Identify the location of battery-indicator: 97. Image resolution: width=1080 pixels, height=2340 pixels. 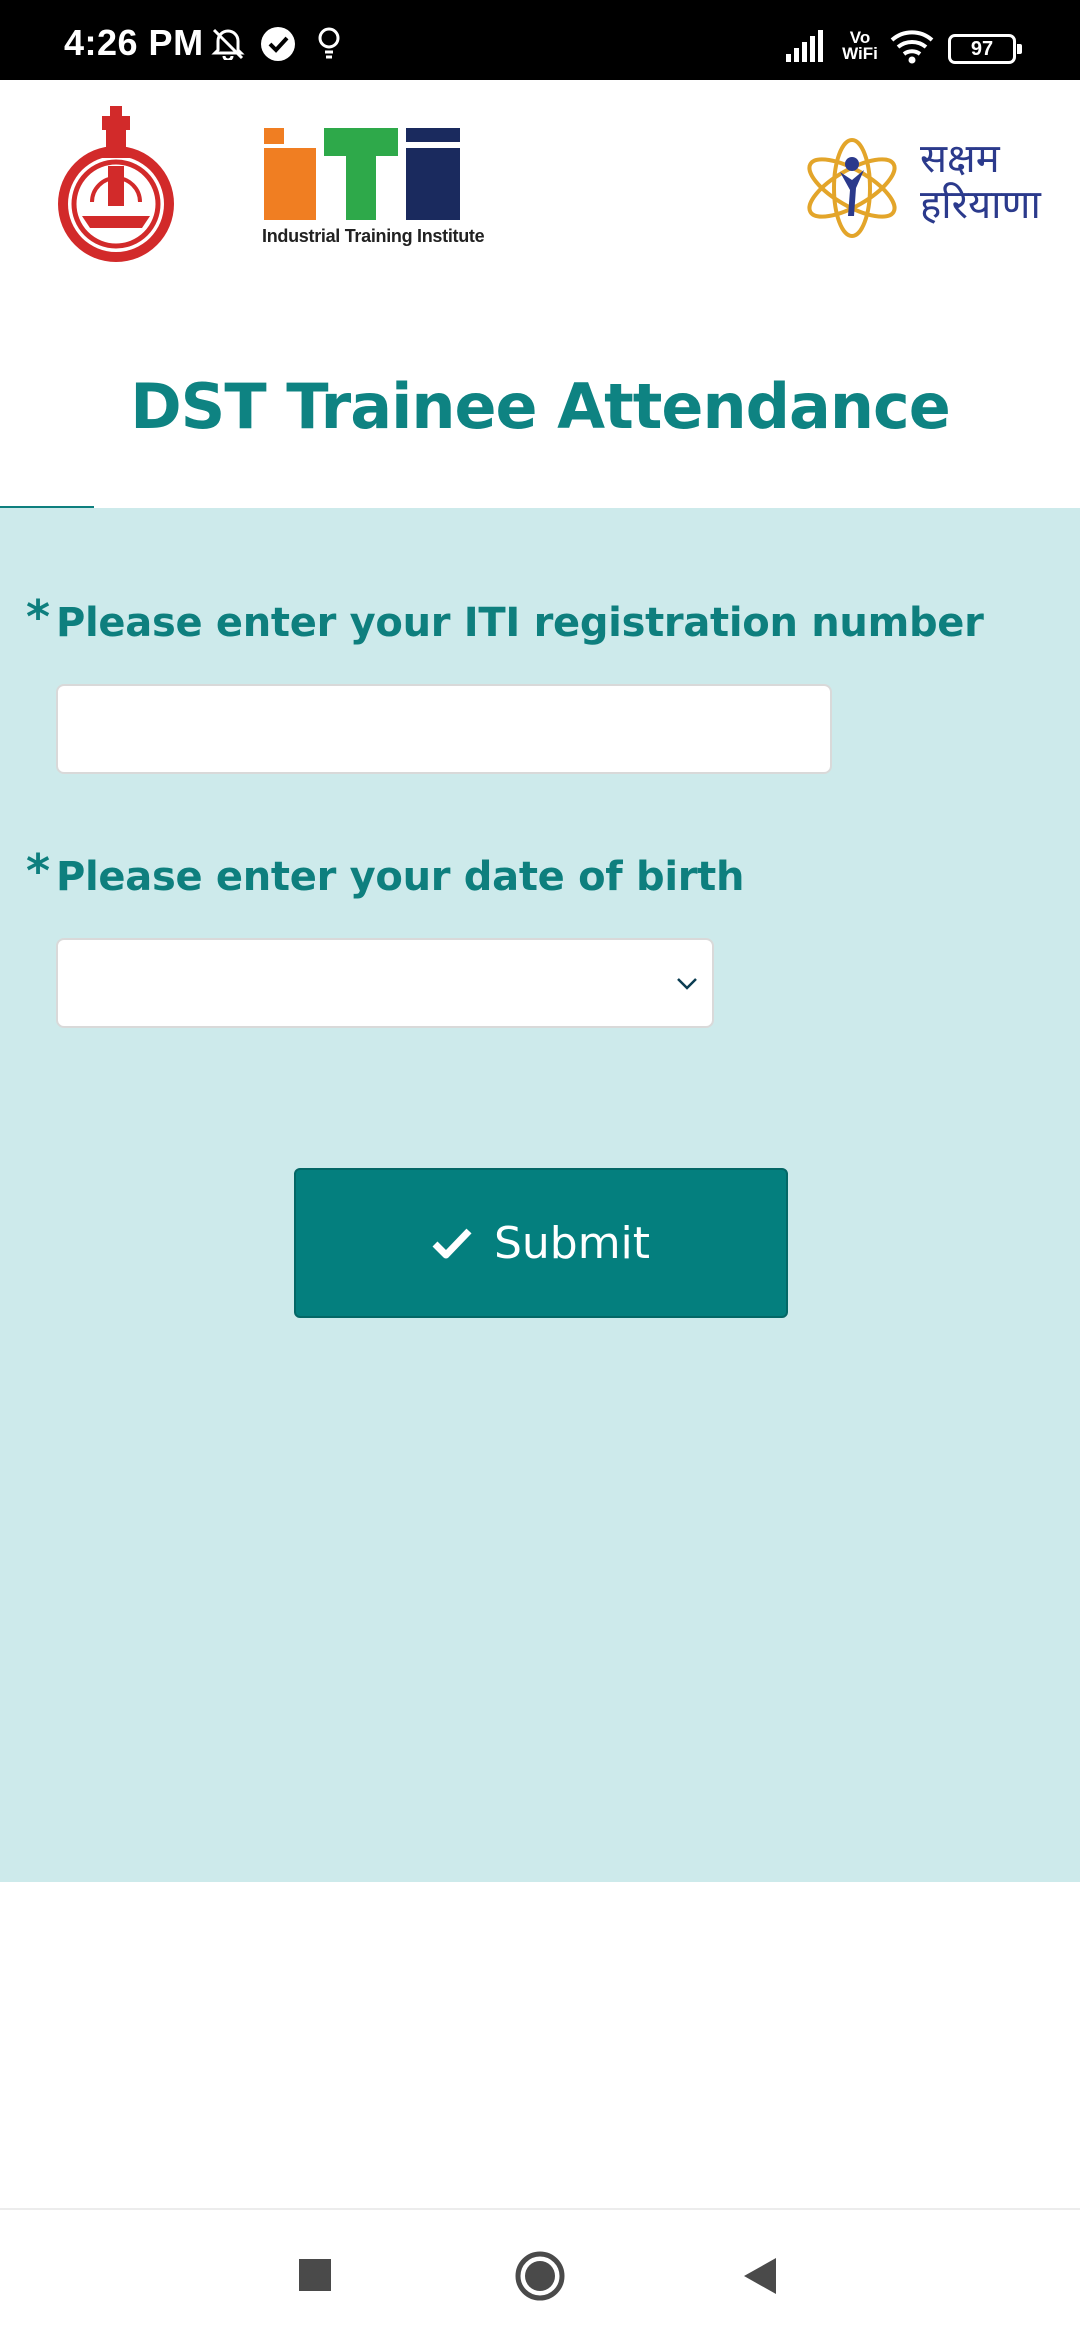
(985, 49).